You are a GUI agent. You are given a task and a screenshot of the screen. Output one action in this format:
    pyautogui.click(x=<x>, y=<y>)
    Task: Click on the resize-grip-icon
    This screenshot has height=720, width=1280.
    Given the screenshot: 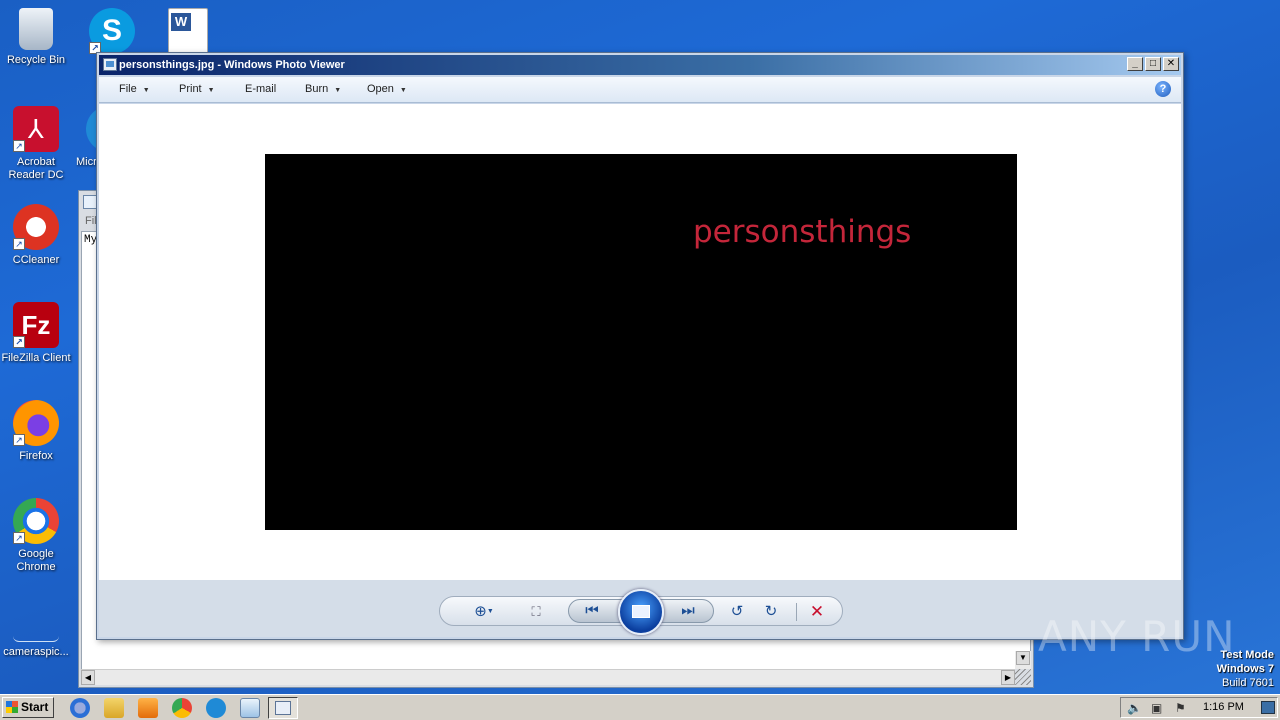 What is the action you would take?
    pyautogui.click(x=1023, y=677)
    